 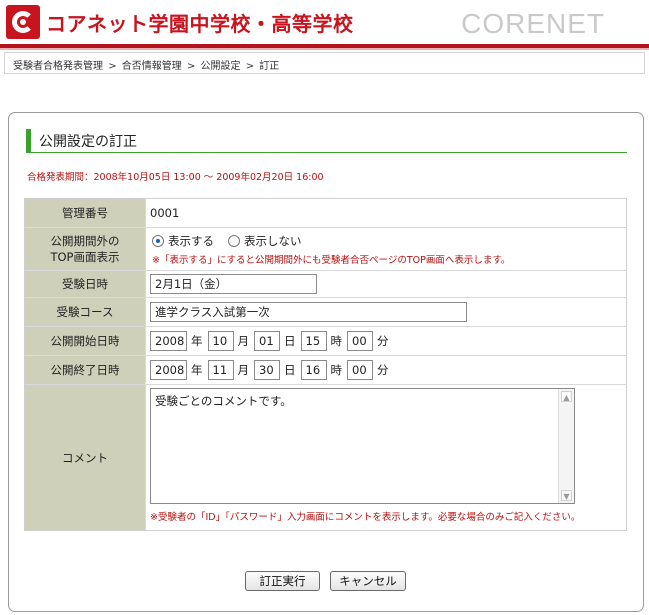 What do you see at coordinates (313, 341) in the screenshot?
I see `start-hour-input: 15` at bounding box center [313, 341].